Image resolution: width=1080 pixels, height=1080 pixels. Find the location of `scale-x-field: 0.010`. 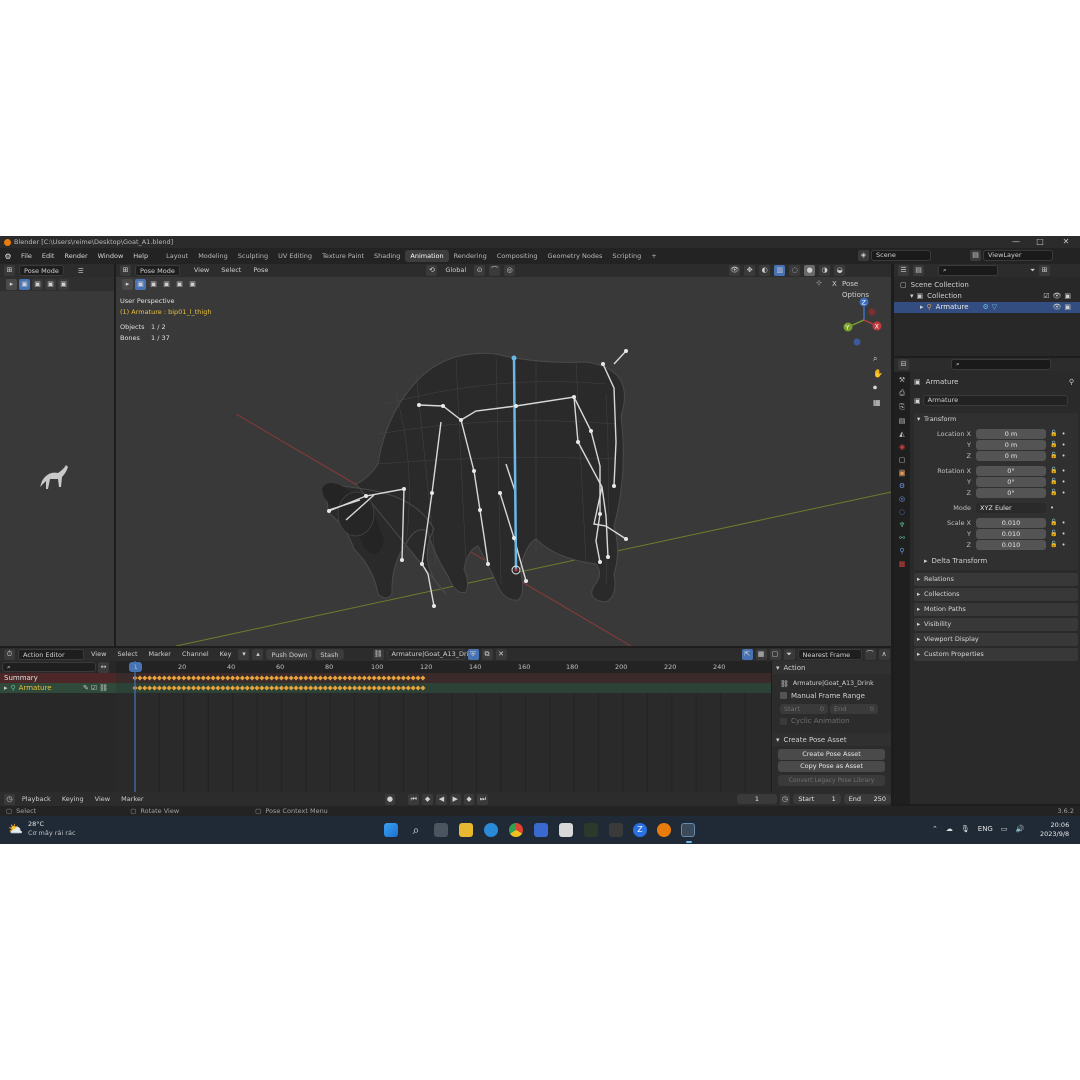

scale-x-field: 0.010 is located at coordinates (1011, 522).